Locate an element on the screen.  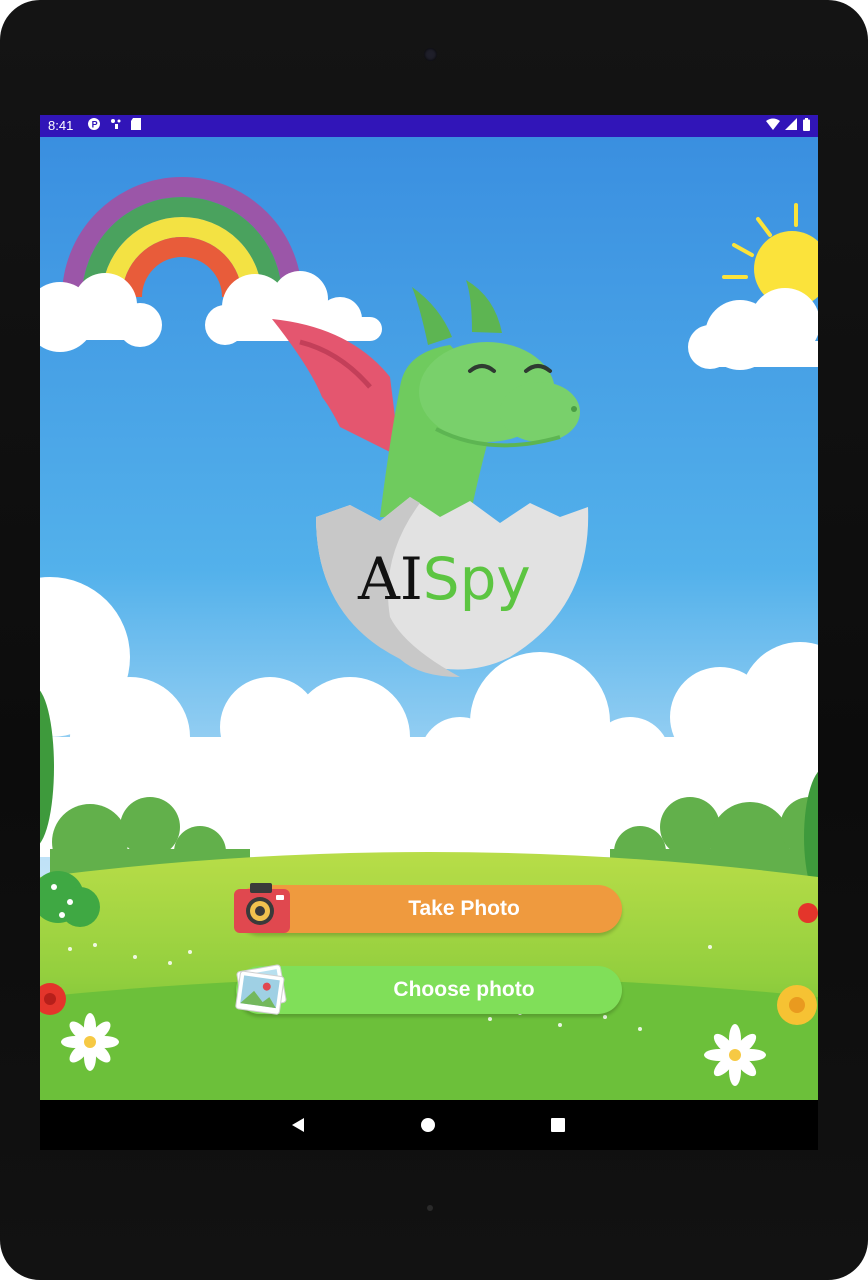
take-photo-button: Take Photo is located at coordinates (428, 908).